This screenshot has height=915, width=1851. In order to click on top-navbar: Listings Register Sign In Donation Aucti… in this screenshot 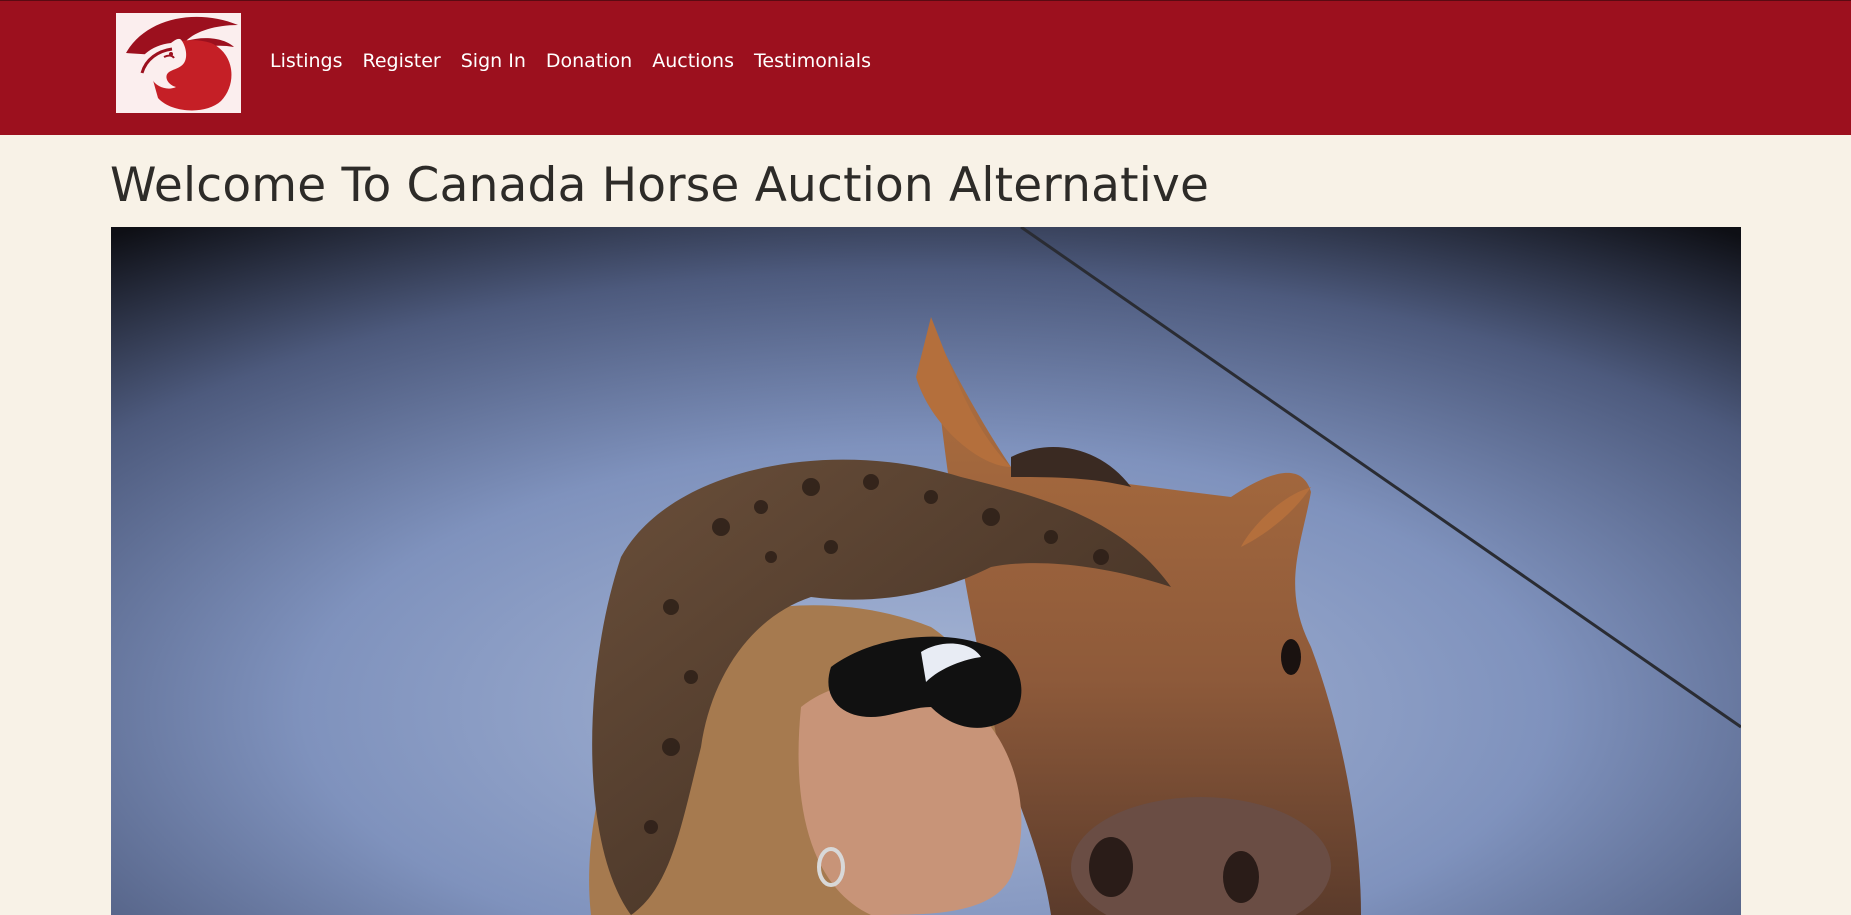, I will do `click(925, 67)`.